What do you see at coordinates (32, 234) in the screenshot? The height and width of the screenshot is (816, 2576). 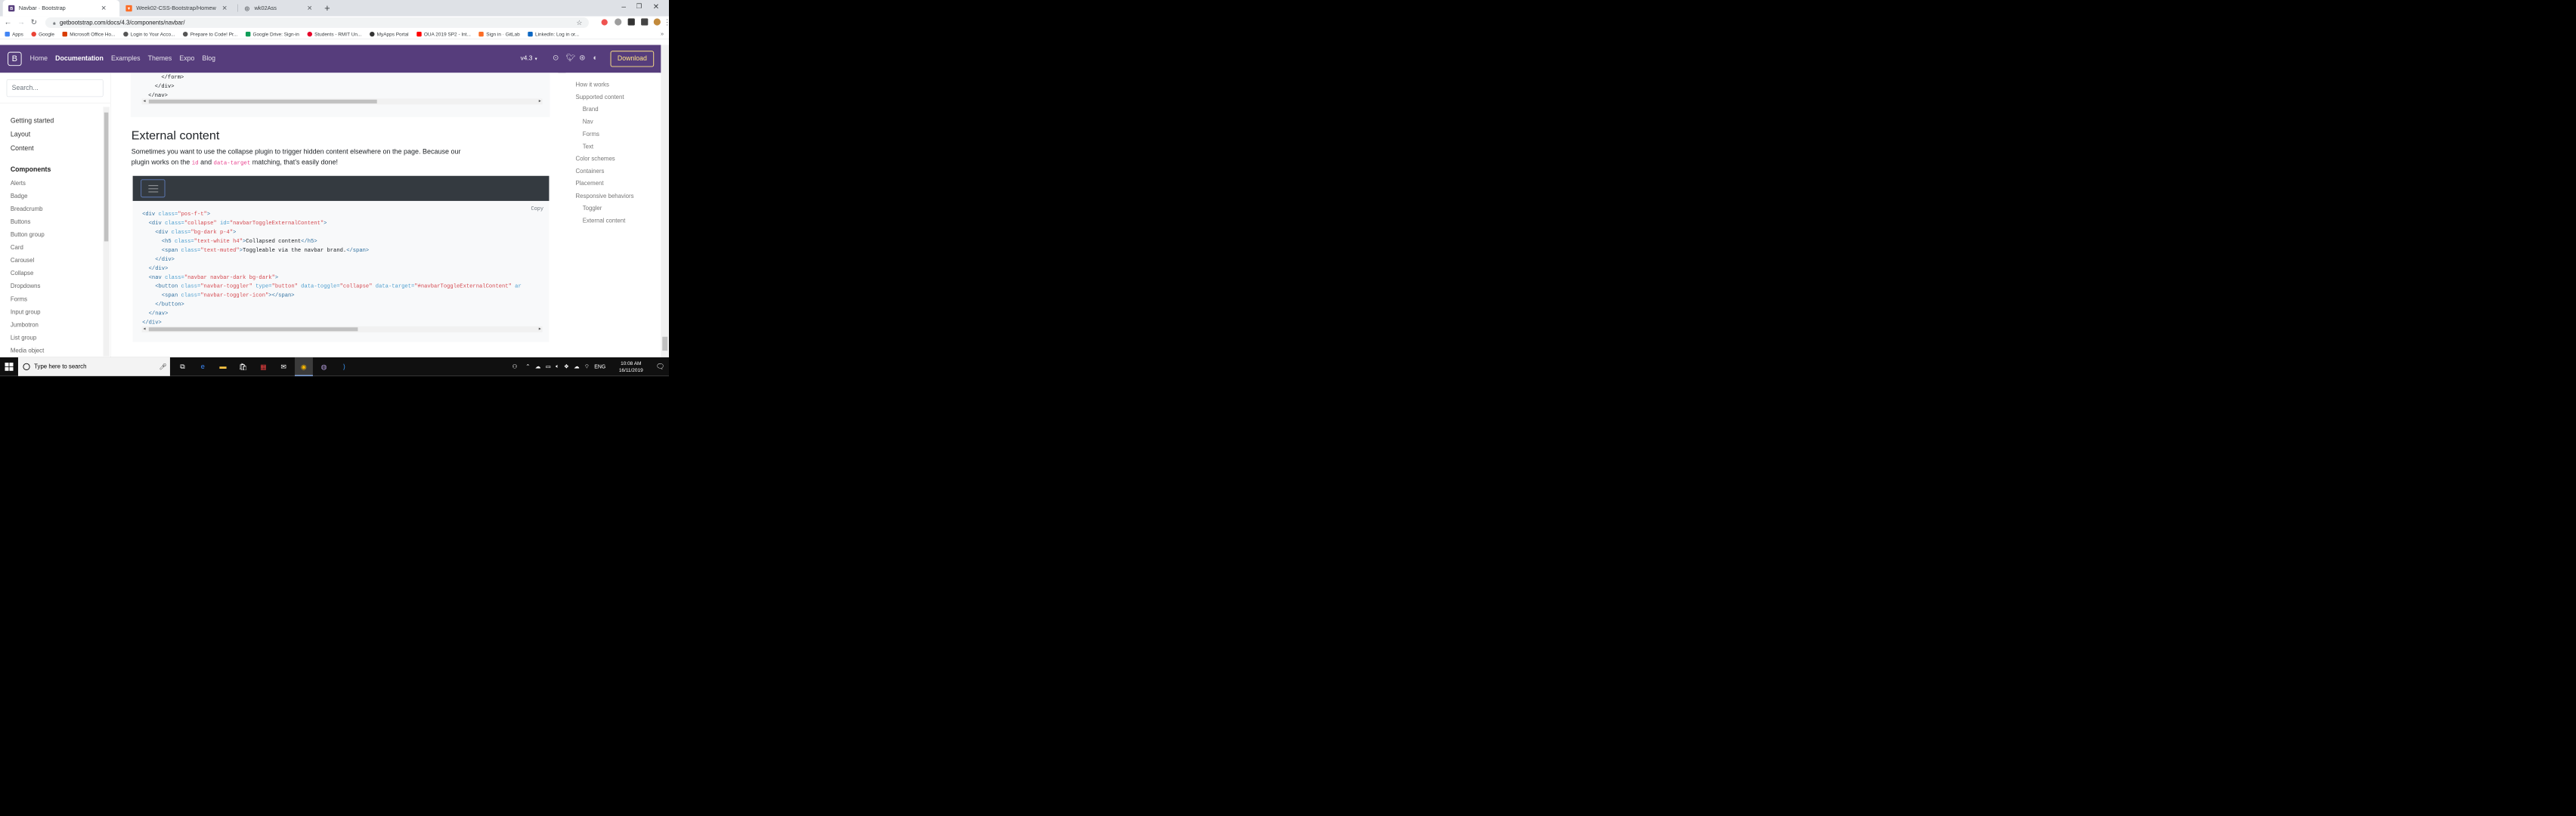 I see `sidebar-item-button-group: Button group` at bounding box center [32, 234].